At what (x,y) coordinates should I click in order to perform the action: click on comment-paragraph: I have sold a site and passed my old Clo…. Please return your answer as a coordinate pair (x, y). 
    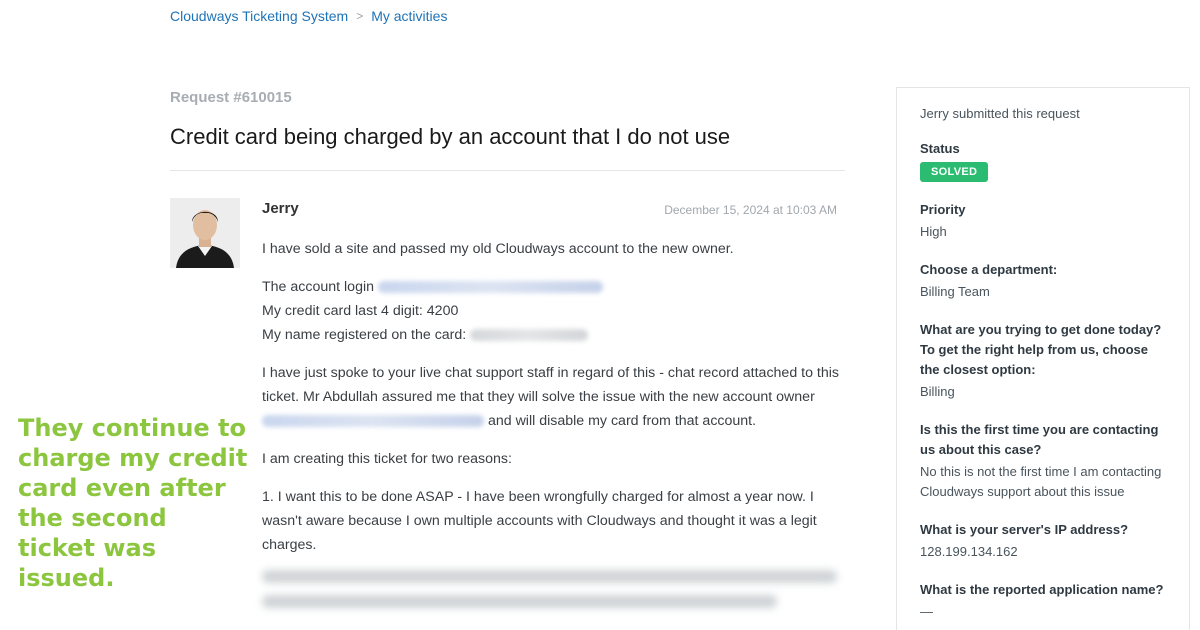
    Looking at the image, I should click on (498, 249).